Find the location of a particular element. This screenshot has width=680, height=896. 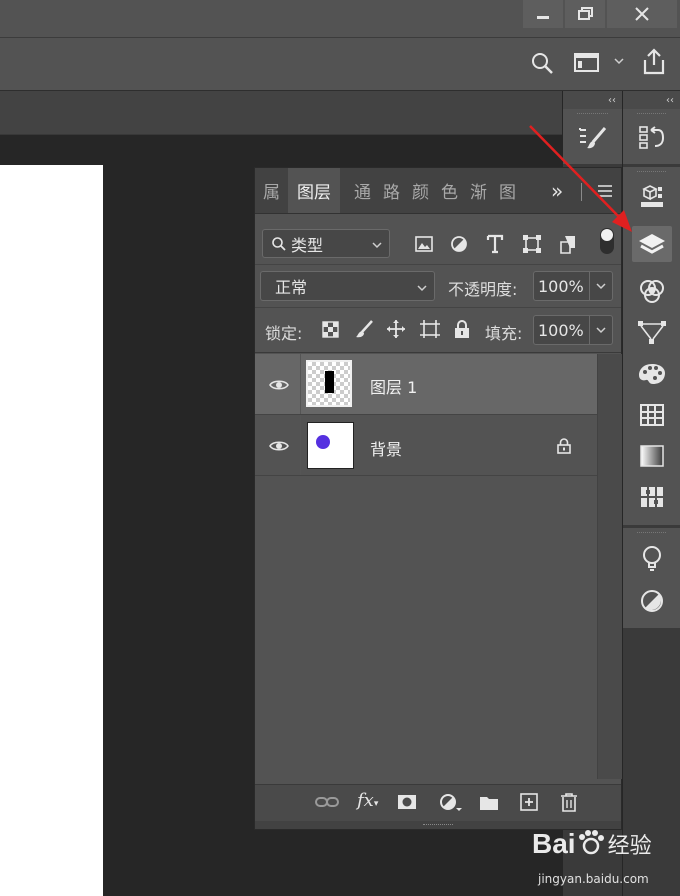

search-icon is located at coordinates (542, 63).